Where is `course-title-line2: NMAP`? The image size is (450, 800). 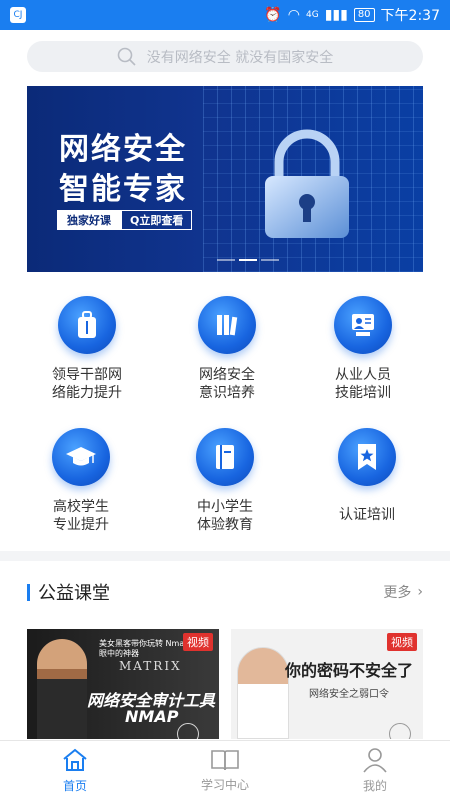
course-title-line2: NMAP is located at coordinates (152, 716).